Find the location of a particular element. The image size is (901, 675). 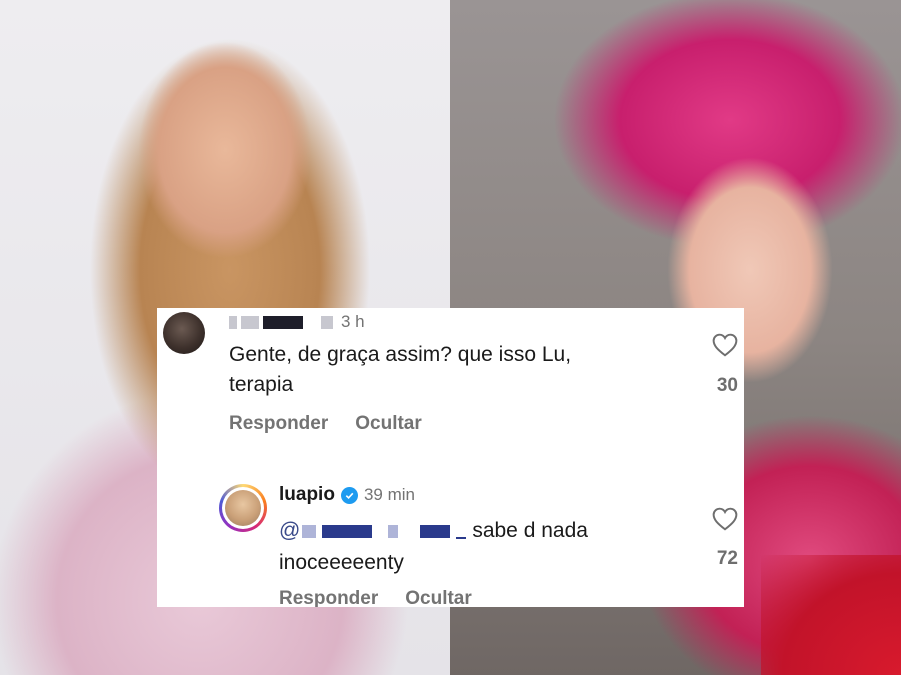

avatar-photo is located at coordinates (243, 508).